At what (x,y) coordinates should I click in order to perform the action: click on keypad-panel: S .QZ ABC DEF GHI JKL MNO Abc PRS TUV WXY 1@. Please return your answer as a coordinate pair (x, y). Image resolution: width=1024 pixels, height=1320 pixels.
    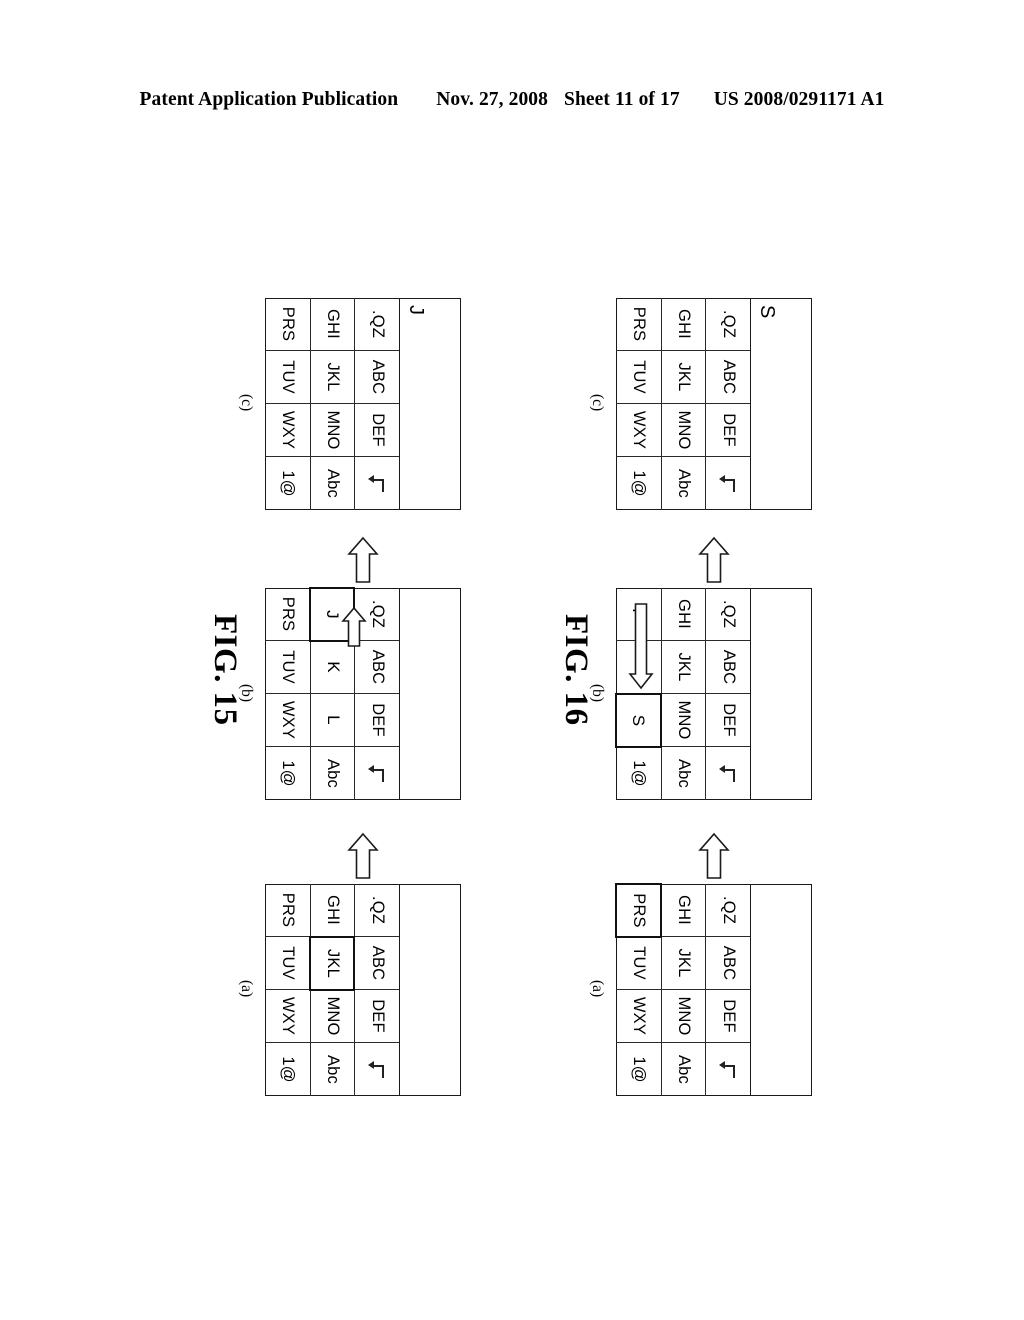
    Looking at the image, I should click on (714, 404).